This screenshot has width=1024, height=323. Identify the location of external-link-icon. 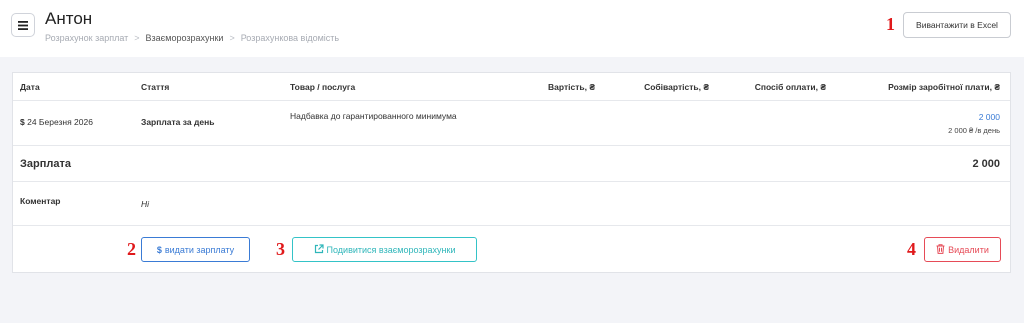
(319, 249).